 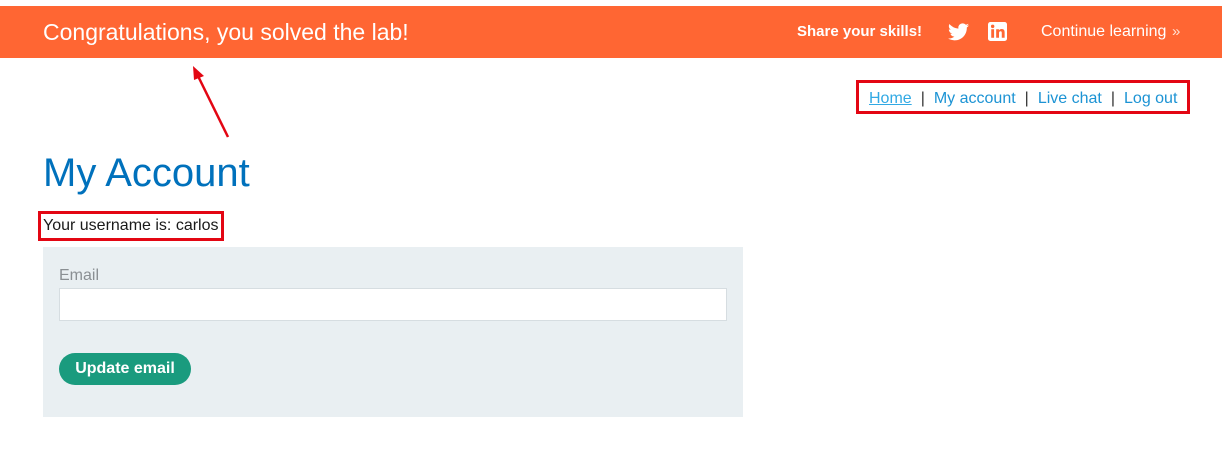 I want to click on username-text: Your username is: carlos, so click(x=131, y=225).